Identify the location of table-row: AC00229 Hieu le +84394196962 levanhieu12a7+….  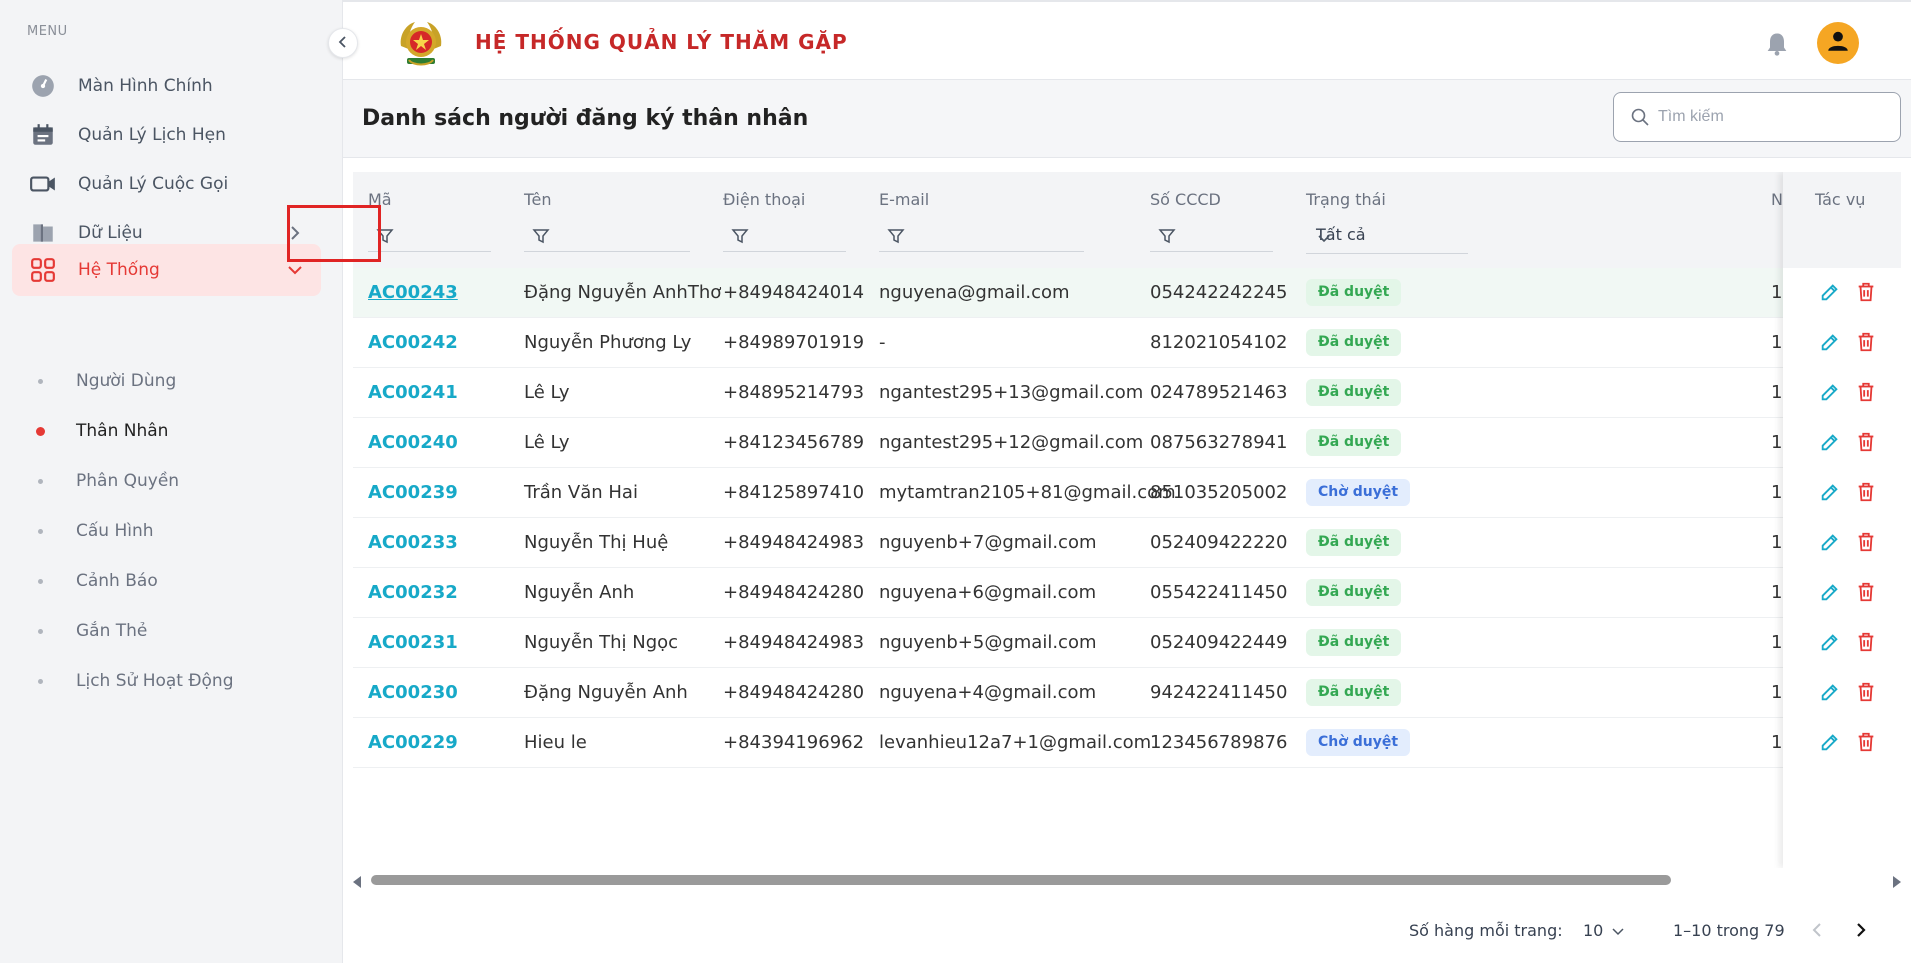
(1127, 743).